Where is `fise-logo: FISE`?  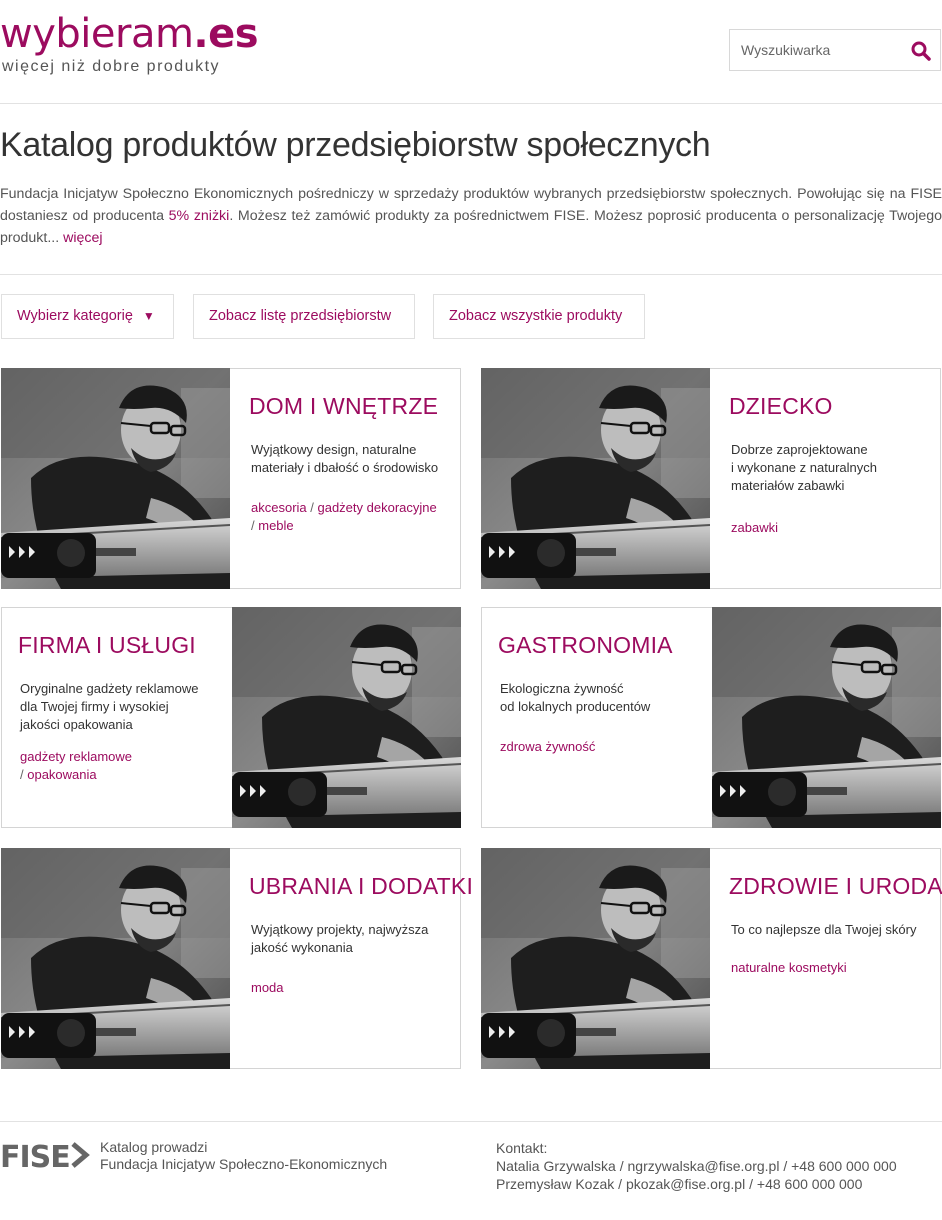 fise-logo: FISE is located at coordinates (45, 1155).